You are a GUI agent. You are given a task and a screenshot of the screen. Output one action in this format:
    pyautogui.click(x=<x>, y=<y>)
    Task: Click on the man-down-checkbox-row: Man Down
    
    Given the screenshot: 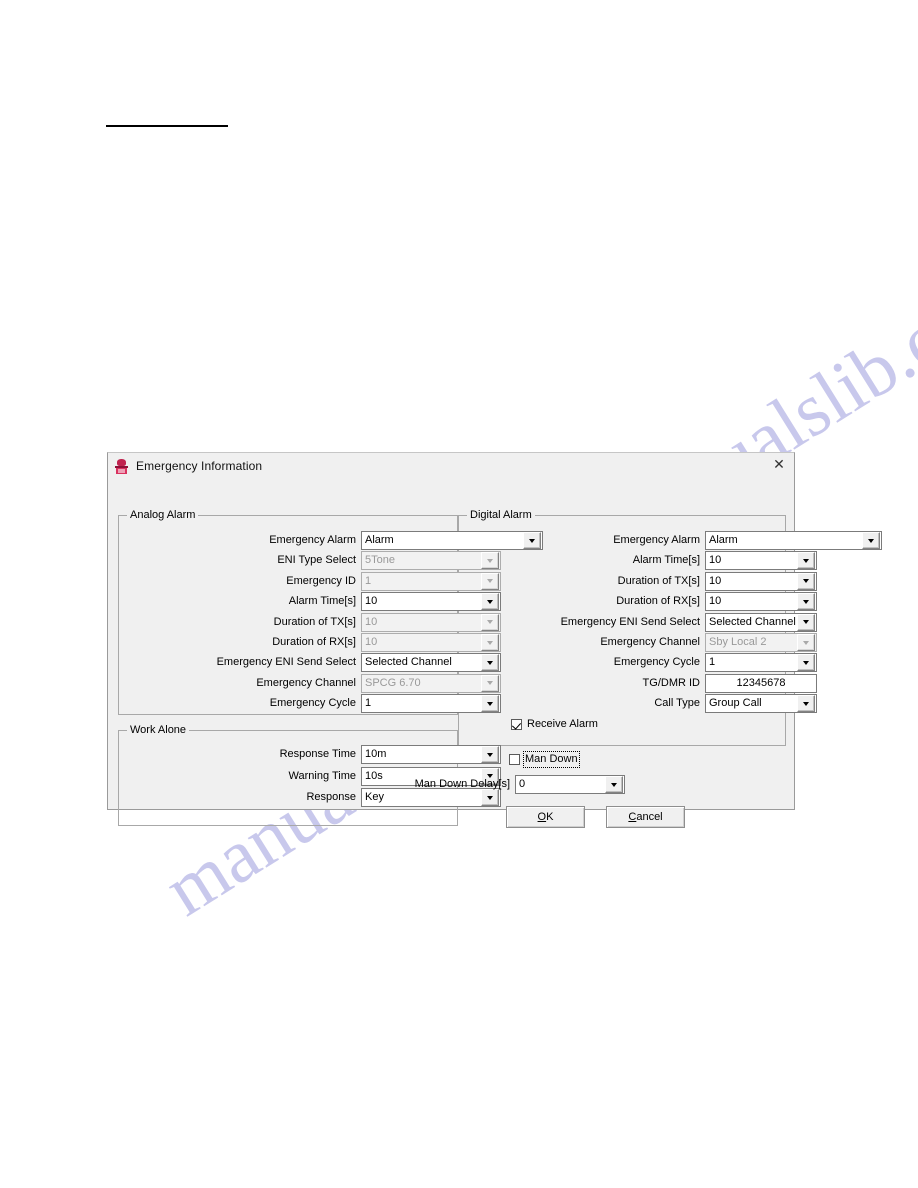 What is the action you would take?
    pyautogui.click(x=544, y=759)
    